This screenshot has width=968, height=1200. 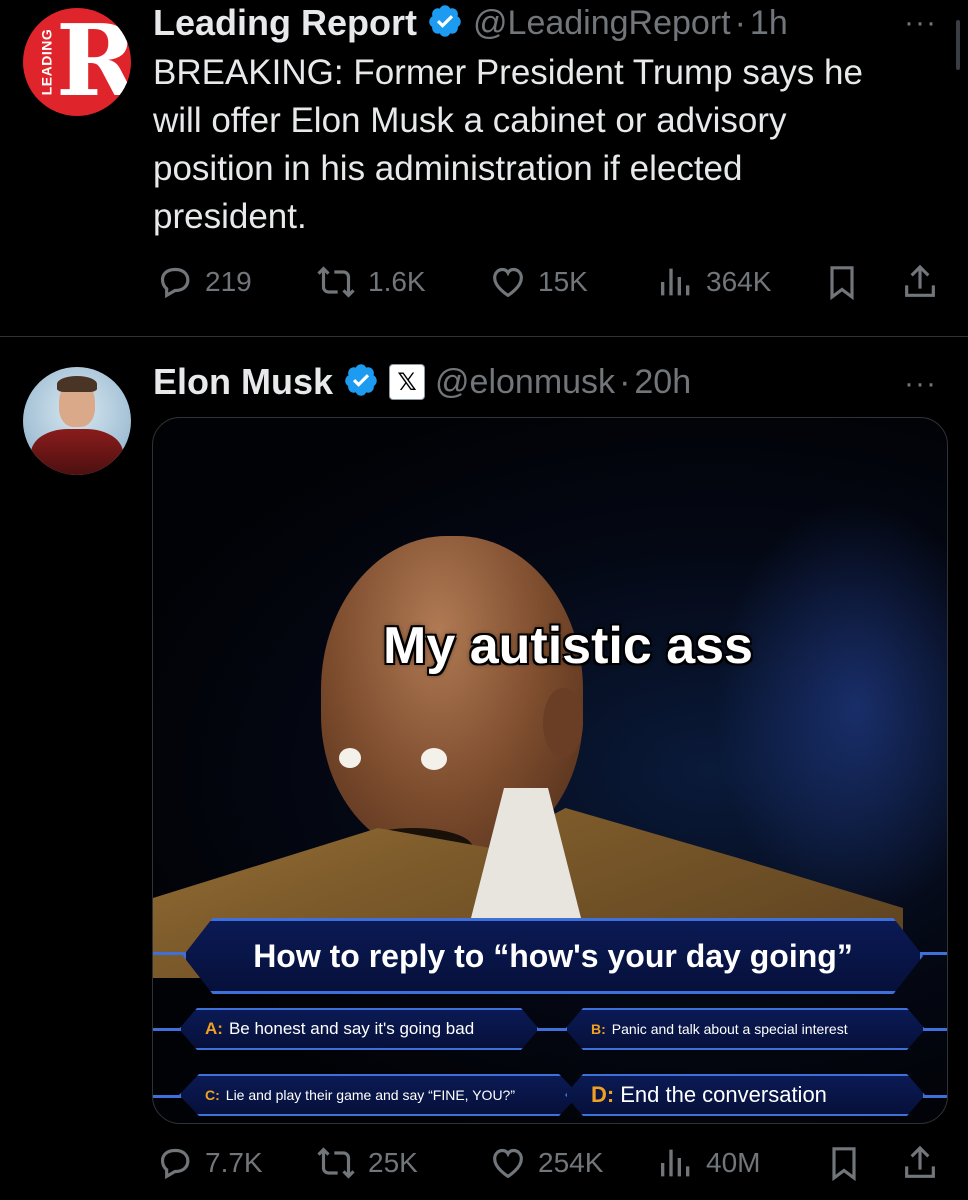 What do you see at coordinates (77, 421) in the screenshot?
I see `avatar-elon-musk` at bounding box center [77, 421].